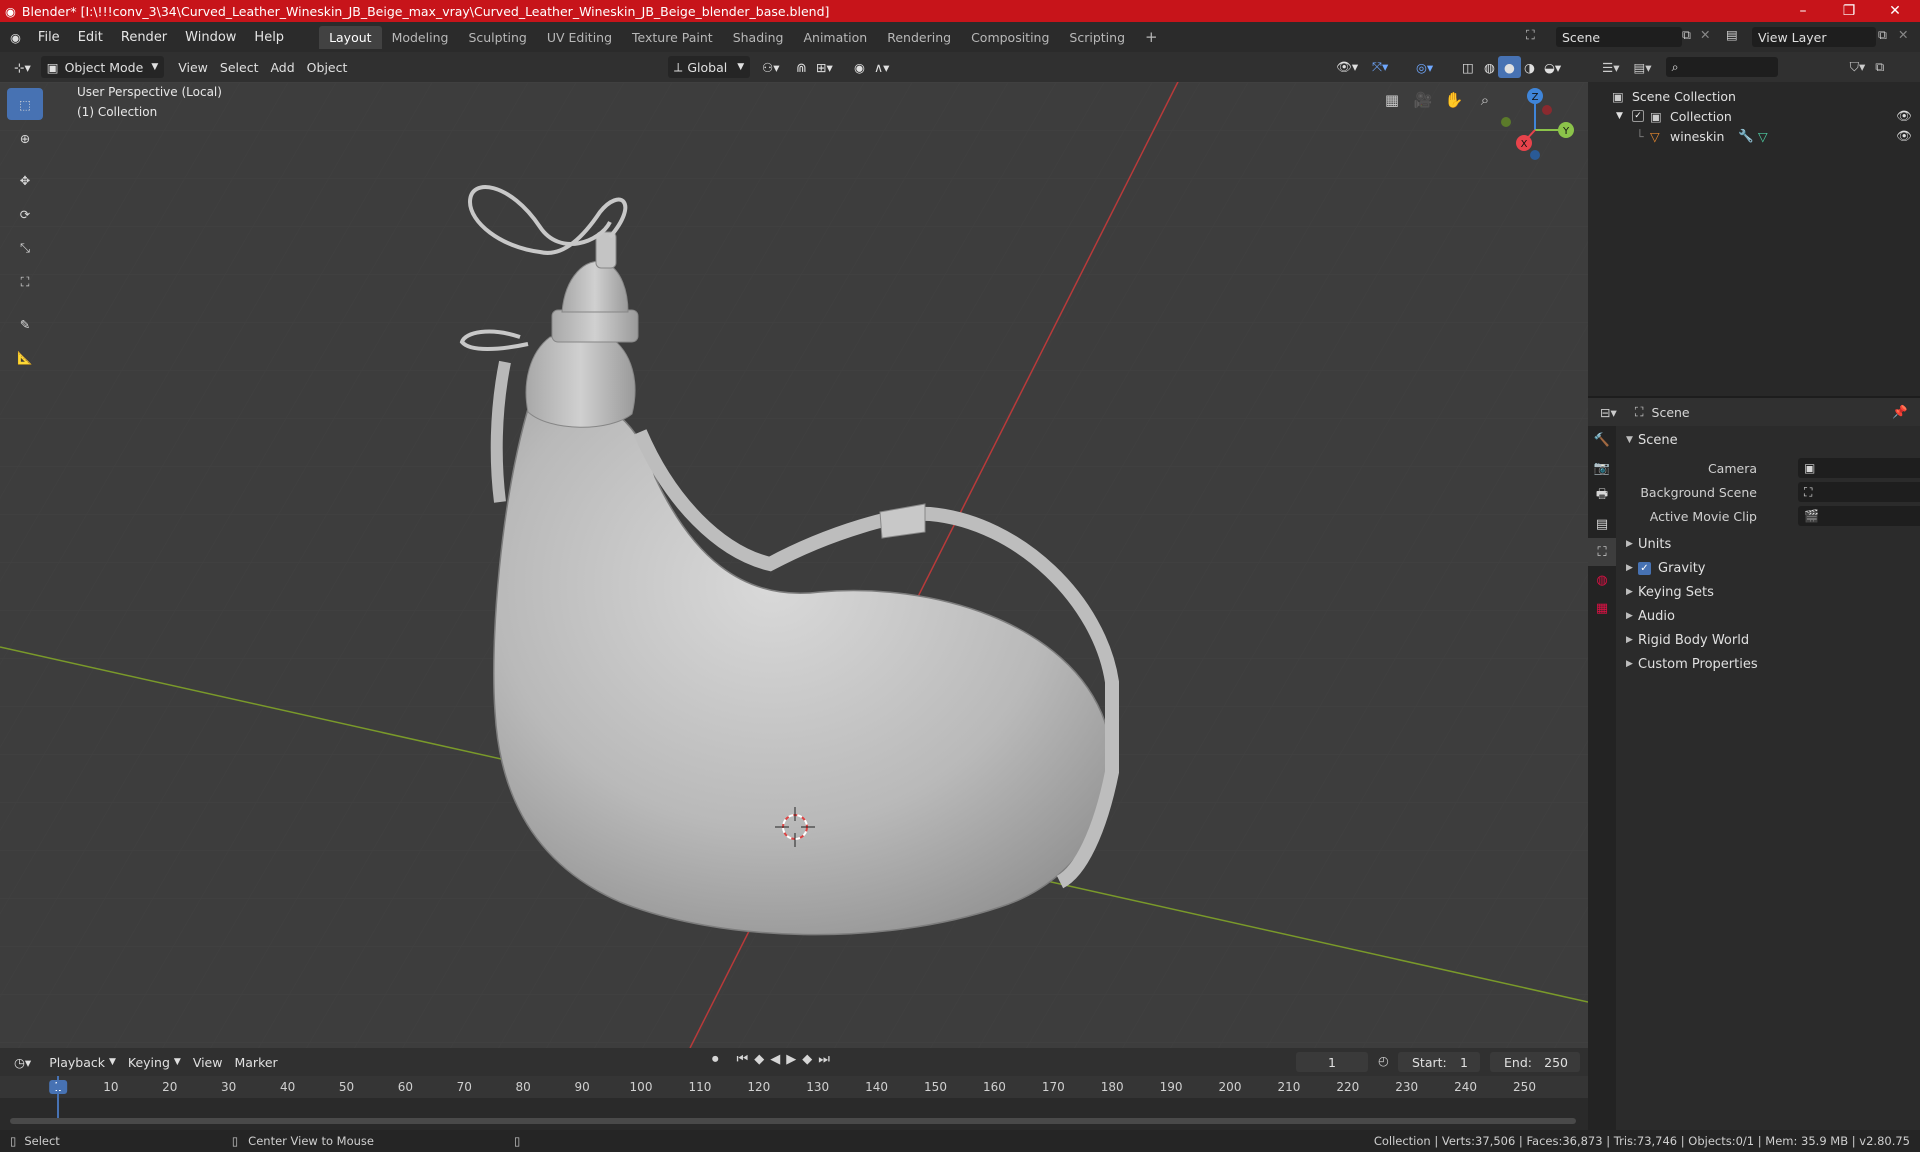 The height and width of the screenshot is (1152, 1920). What do you see at coordinates (919, 37) in the screenshot?
I see `tab-rendering: Rendering` at bounding box center [919, 37].